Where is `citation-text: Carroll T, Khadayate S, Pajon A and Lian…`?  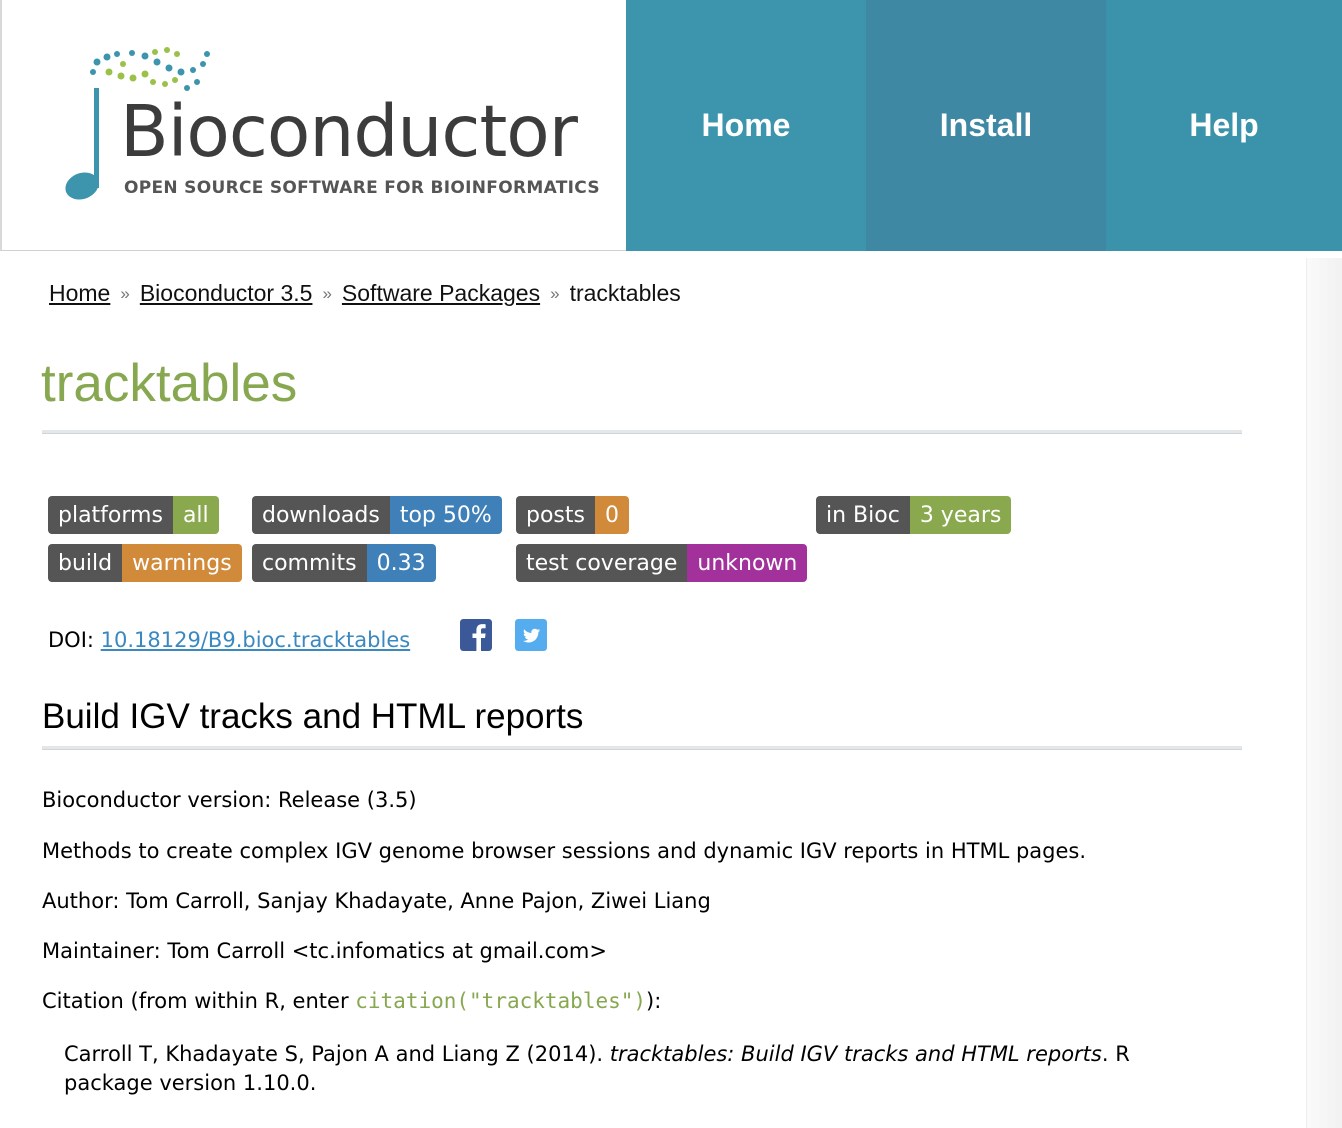
citation-text: Carroll T, Khadayate S, Pajon A and Lian… is located at coordinates (644, 1069).